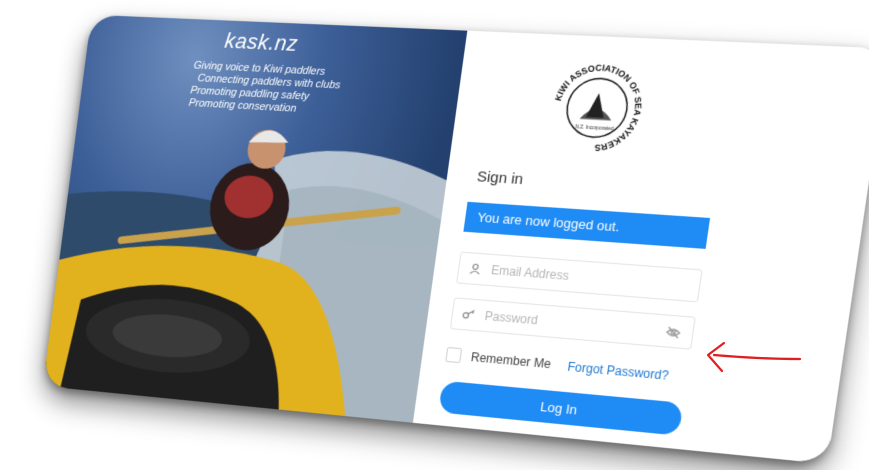 This screenshot has height=470, width=869. Describe the element at coordinates (618, 371) in the screenshot. I see `forgot-password-link: Forgot Password?` at that location.